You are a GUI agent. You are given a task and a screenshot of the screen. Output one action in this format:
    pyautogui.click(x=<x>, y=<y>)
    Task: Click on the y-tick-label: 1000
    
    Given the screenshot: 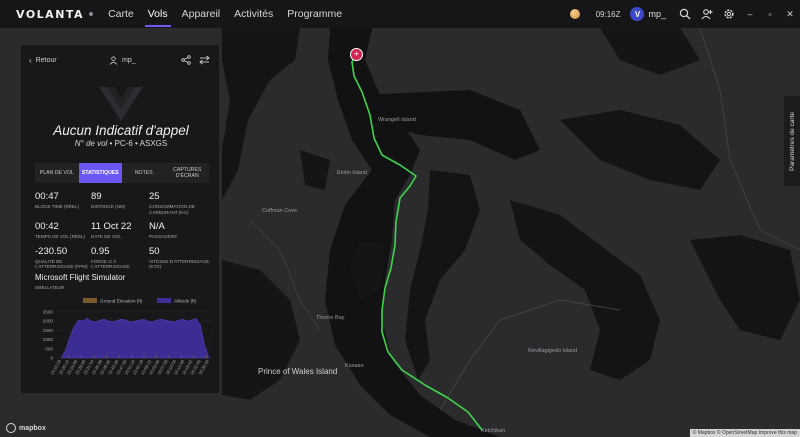 What is the action you would take?
    pyautogui.click(x=48, y=339)
    